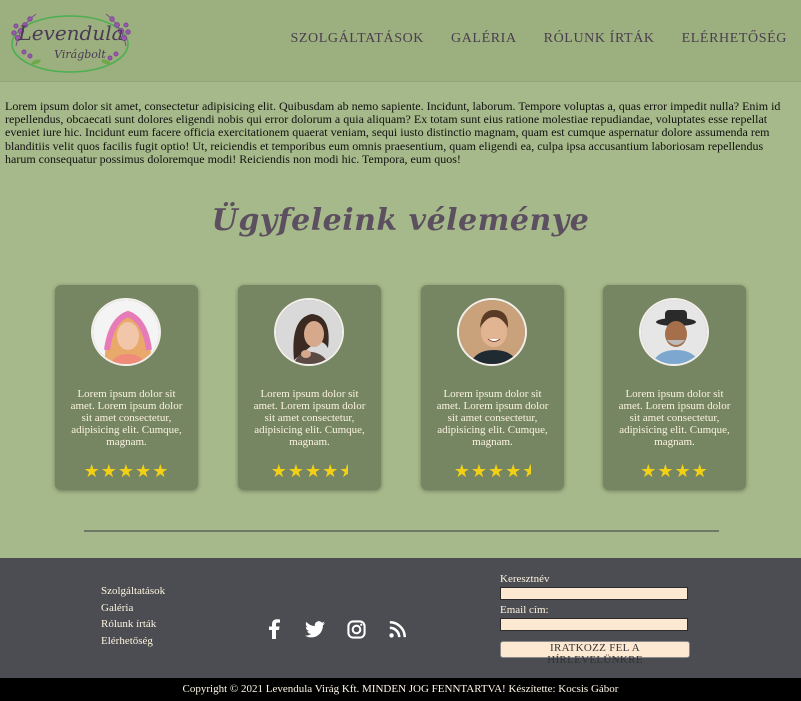 Image resolution: width=801 pixels, height=701 pixels. Describe the element at coordinates (274, 629) in the screenshot. I see `facebook-icon` at that location.